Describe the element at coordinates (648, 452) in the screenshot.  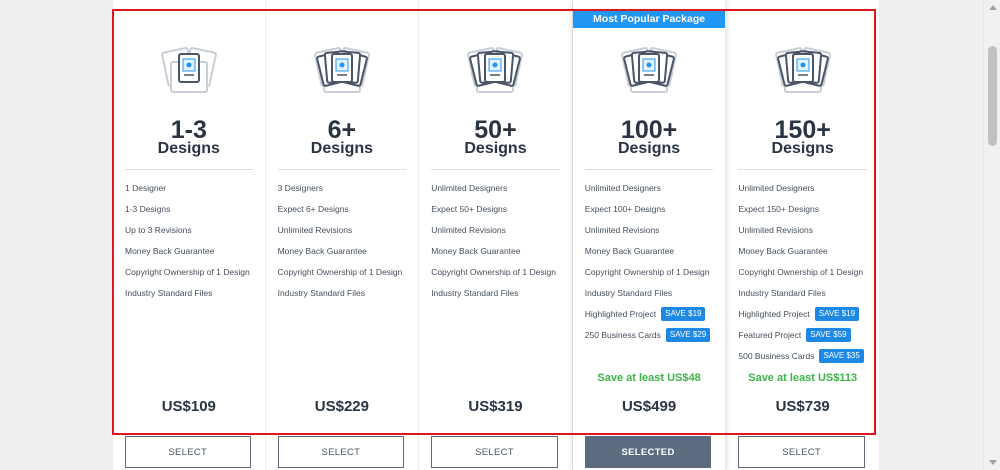
I see `selected-button: SELECTED` at that location.